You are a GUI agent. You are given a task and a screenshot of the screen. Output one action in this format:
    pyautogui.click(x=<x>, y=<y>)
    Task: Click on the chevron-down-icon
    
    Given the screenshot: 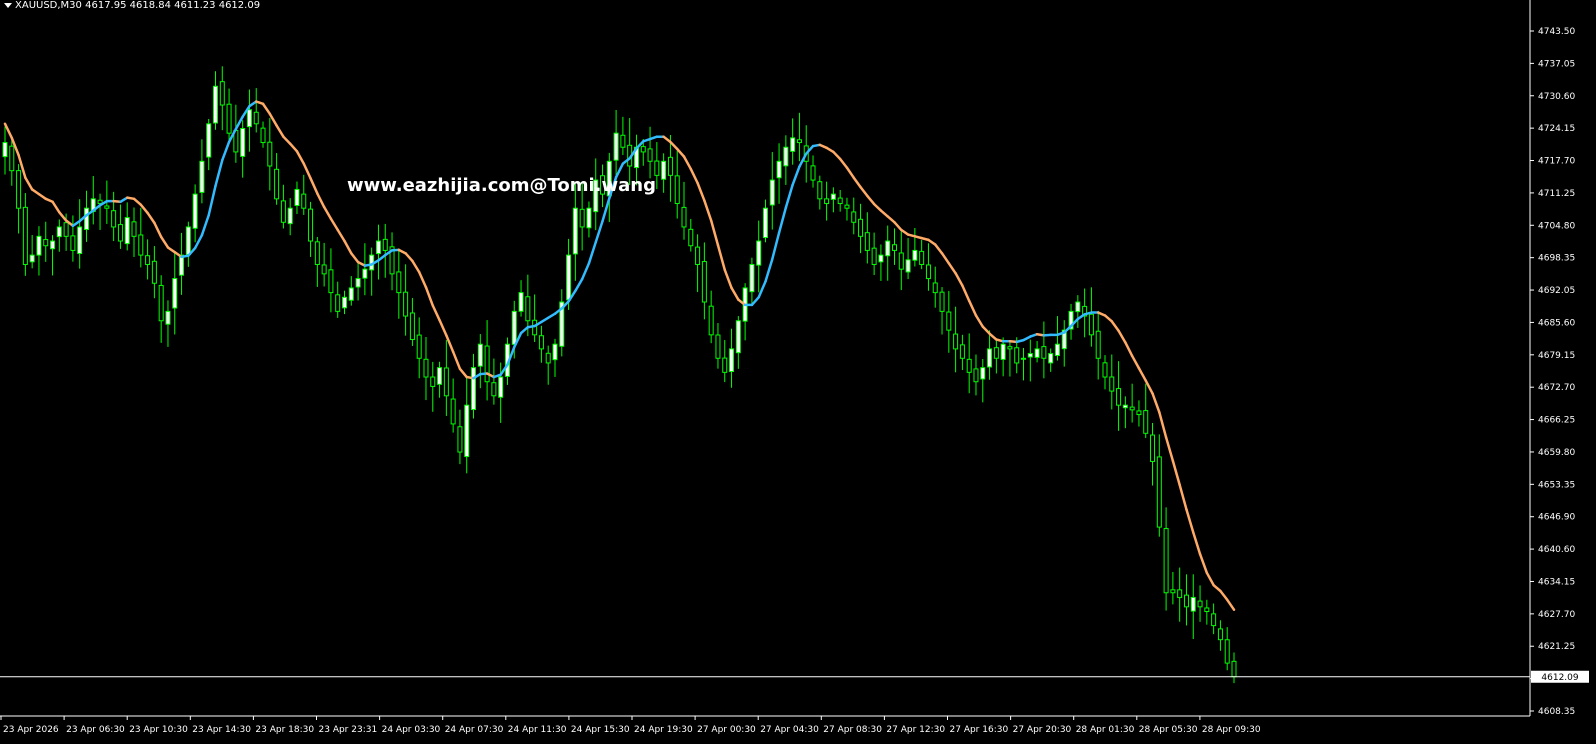 What is the action you would take?
    pyautogui.click(x=8, y=5)
    